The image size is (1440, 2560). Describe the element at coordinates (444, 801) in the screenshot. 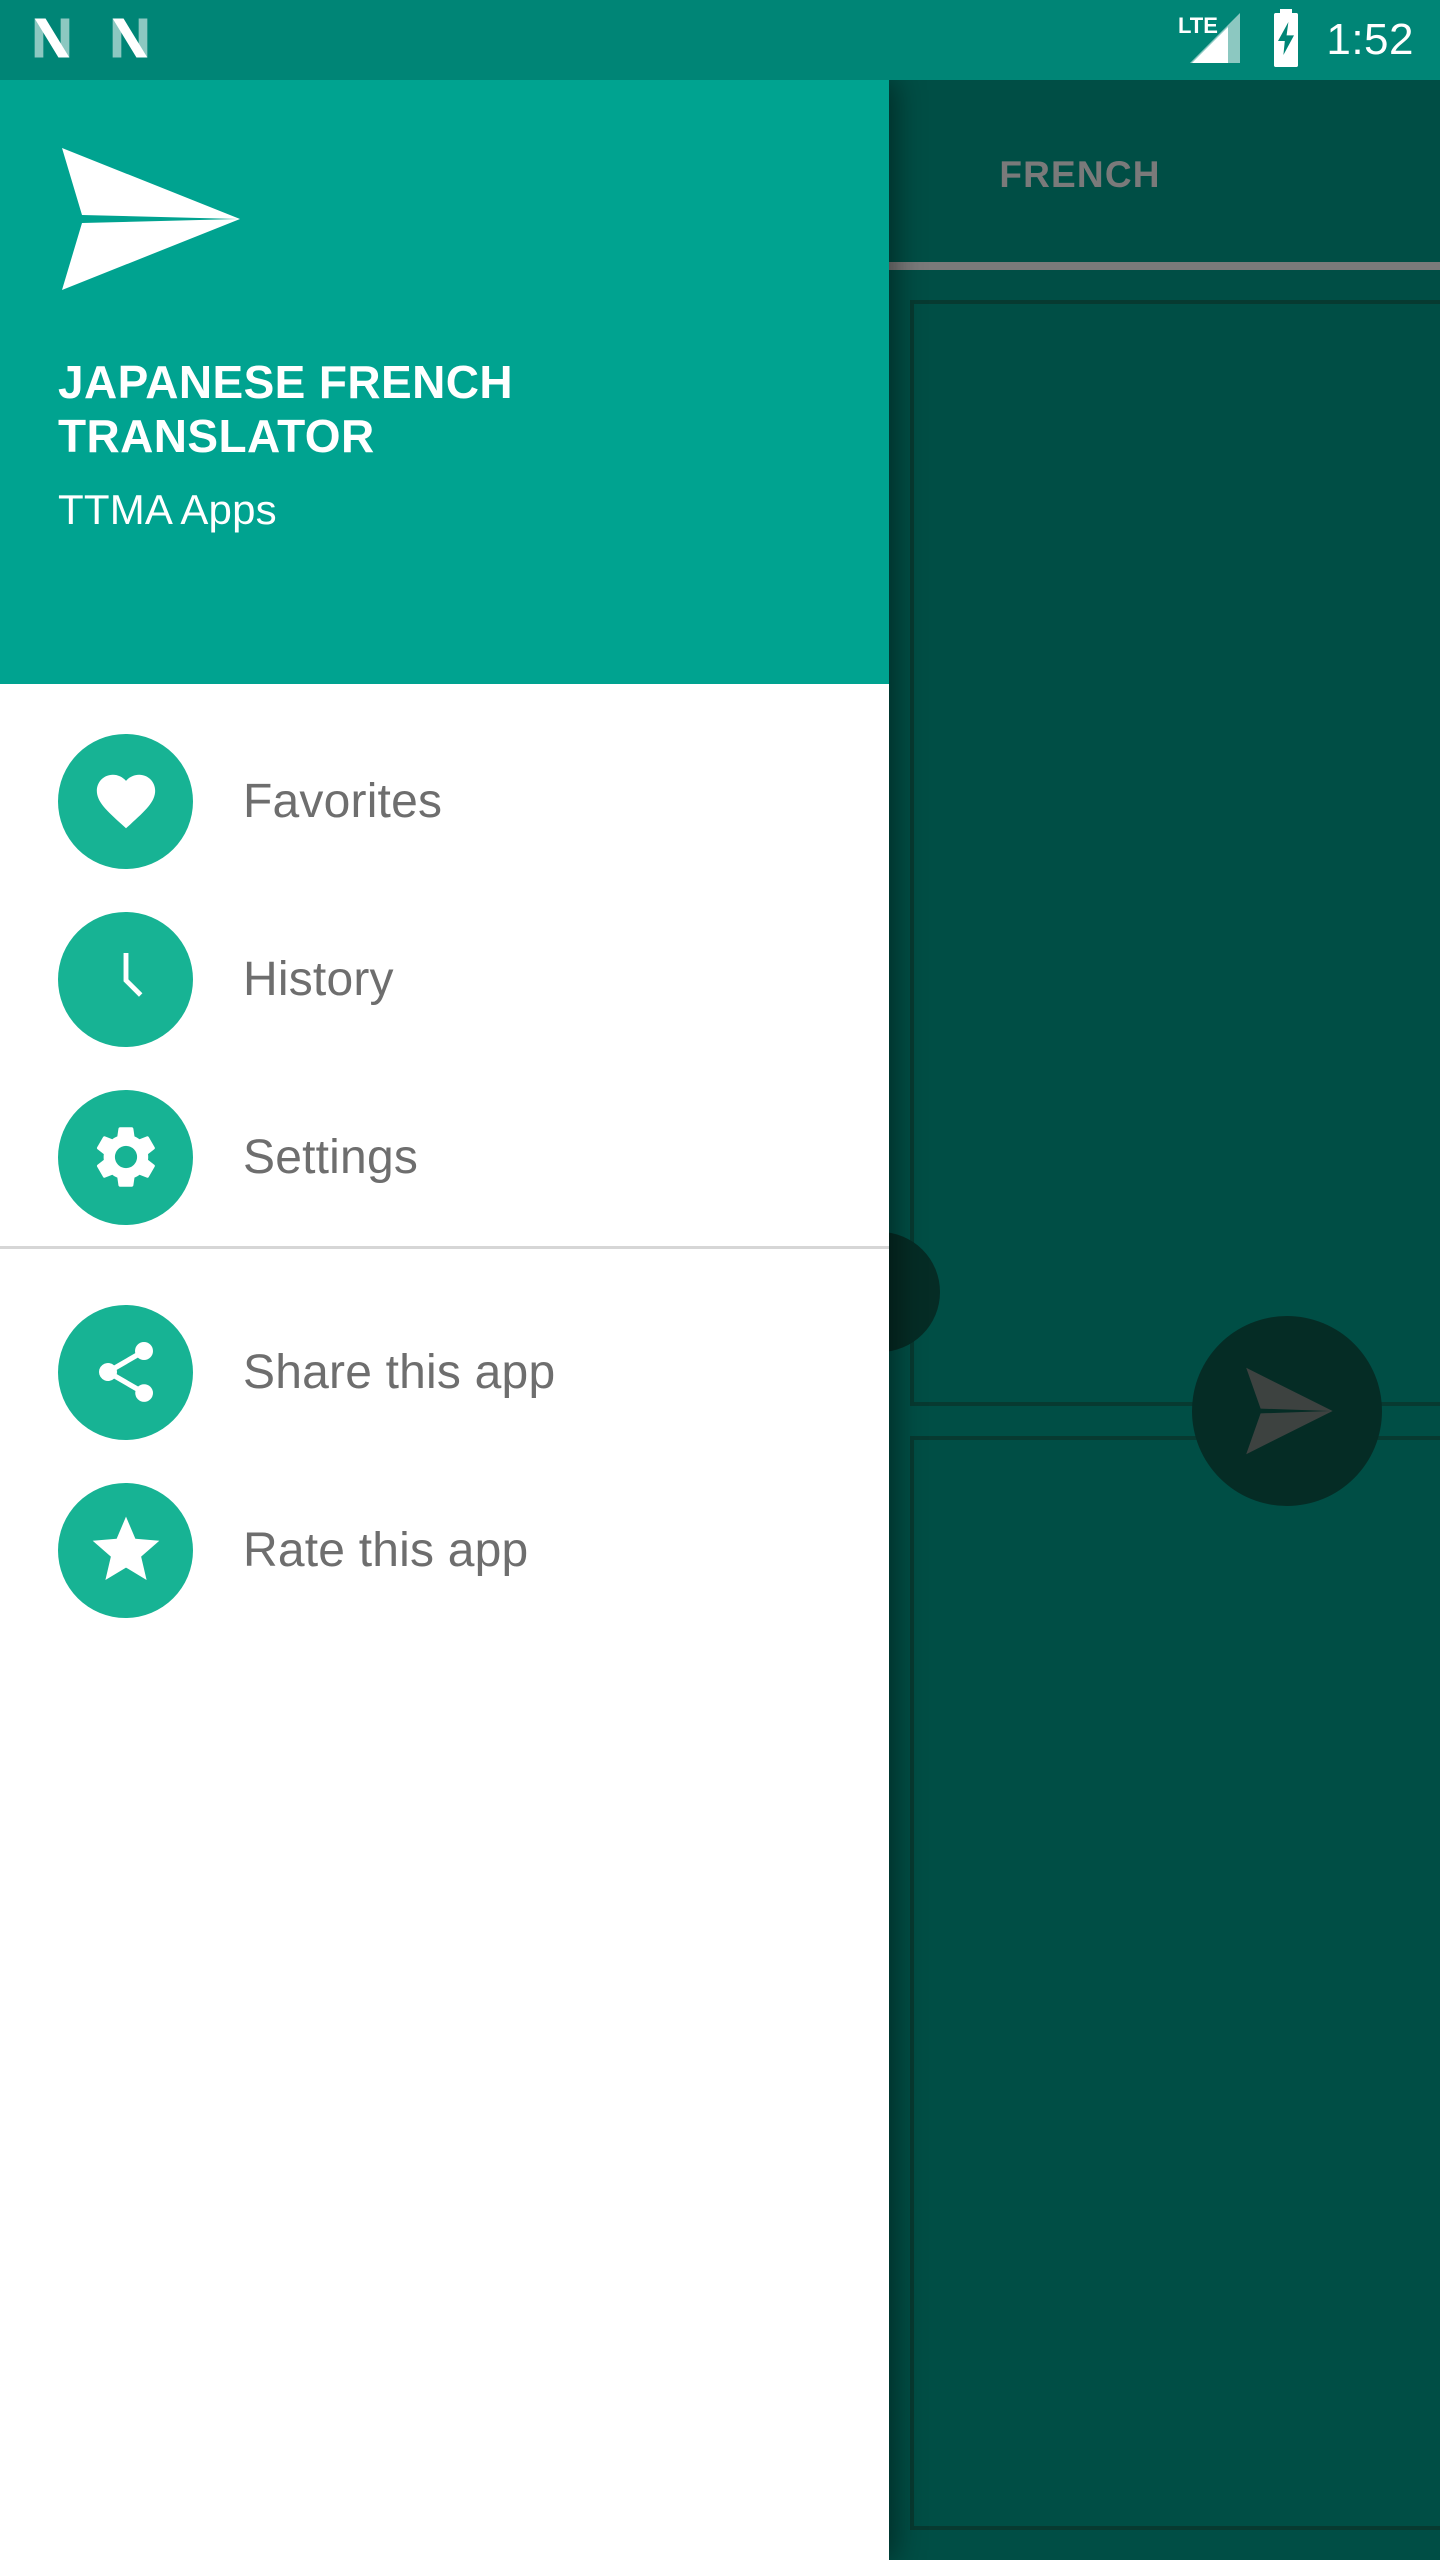

I see `sidebar-item-favorites: Favorites` at that location.